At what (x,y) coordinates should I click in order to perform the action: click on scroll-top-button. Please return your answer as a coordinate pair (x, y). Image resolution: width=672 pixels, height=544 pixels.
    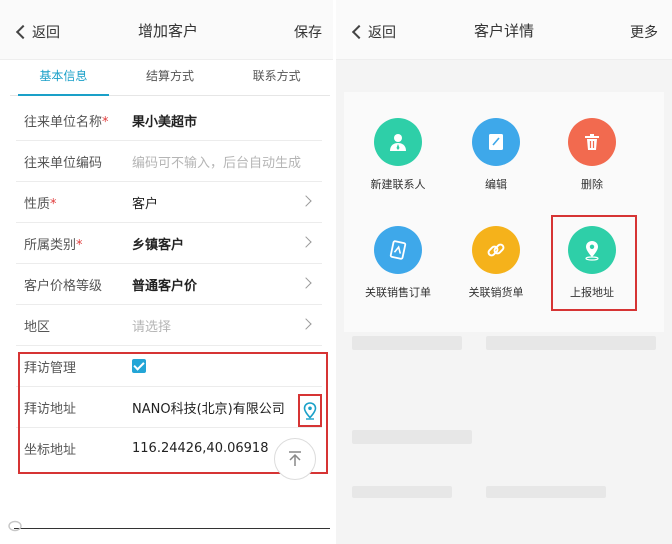
    Looking at the image, I should click on (295, 459).